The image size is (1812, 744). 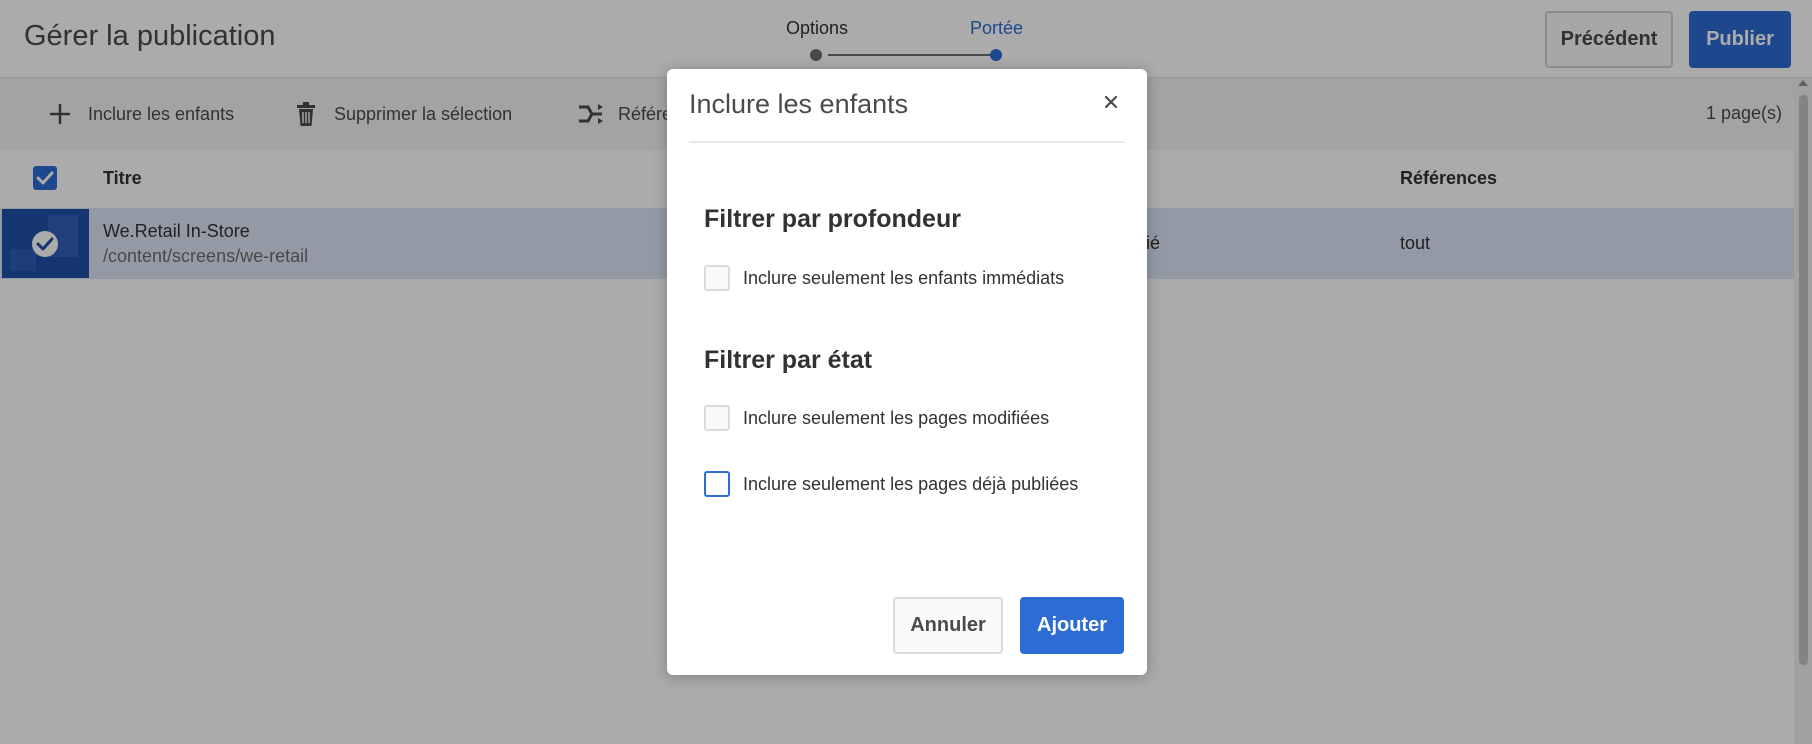 What do you see at coordinates (788, 360) in the screenshot?
I see `state-filter-heading: Filtrer par état` at bounding box center [788, 360].